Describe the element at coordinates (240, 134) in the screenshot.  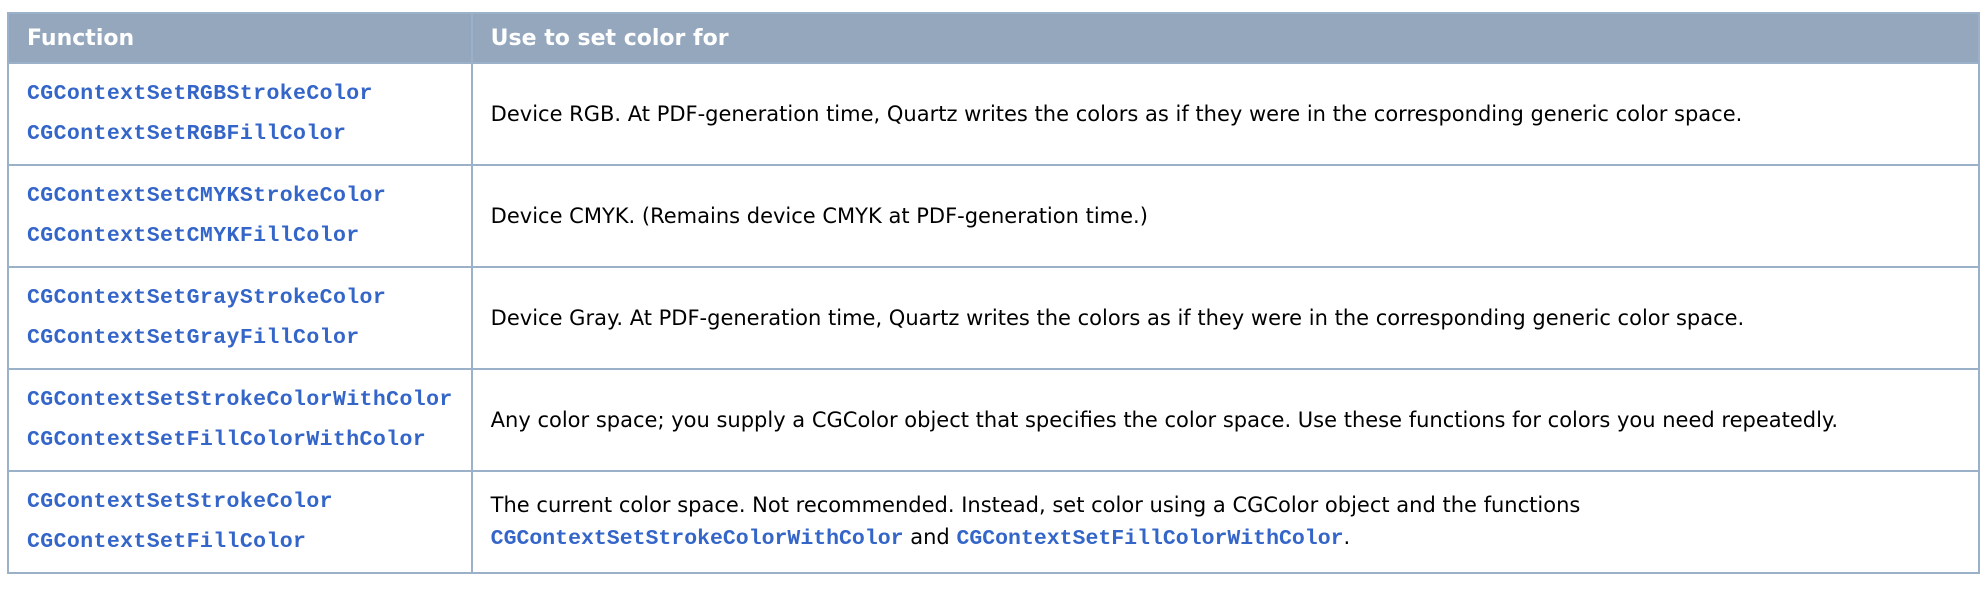
I see `function-link: CGContextSetRGBFillColor` at that location.